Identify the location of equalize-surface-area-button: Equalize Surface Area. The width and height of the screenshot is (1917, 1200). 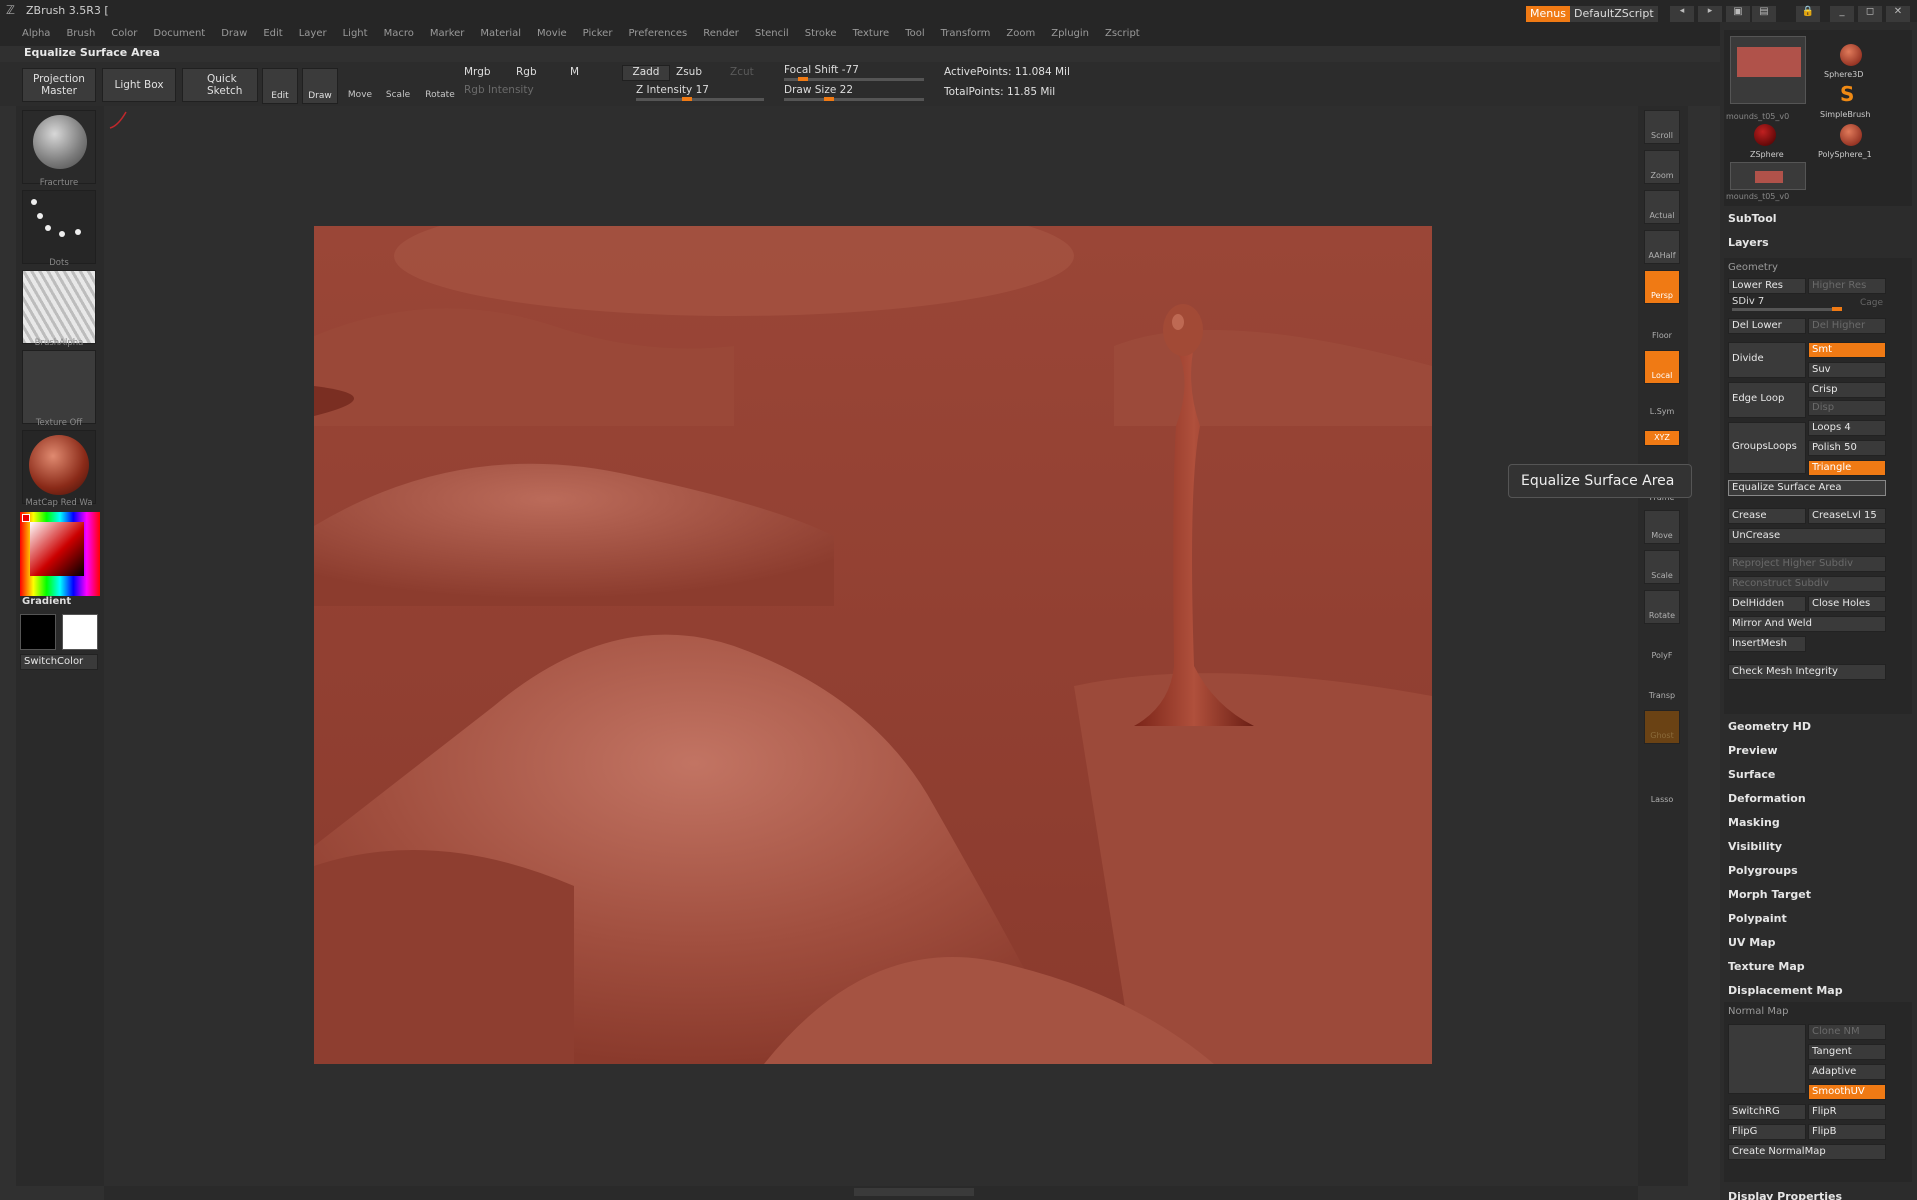
(1807, 488).